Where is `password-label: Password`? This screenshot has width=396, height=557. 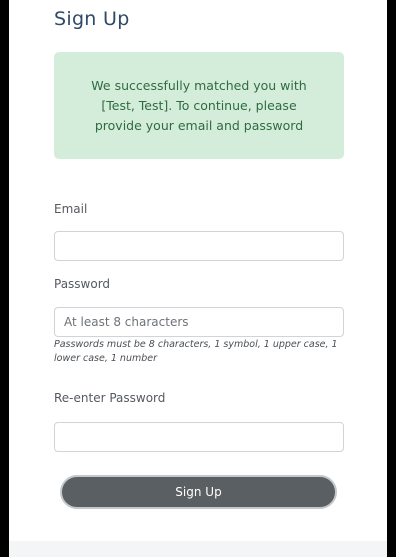
password-label: Password is located at coordinates (82, 284).